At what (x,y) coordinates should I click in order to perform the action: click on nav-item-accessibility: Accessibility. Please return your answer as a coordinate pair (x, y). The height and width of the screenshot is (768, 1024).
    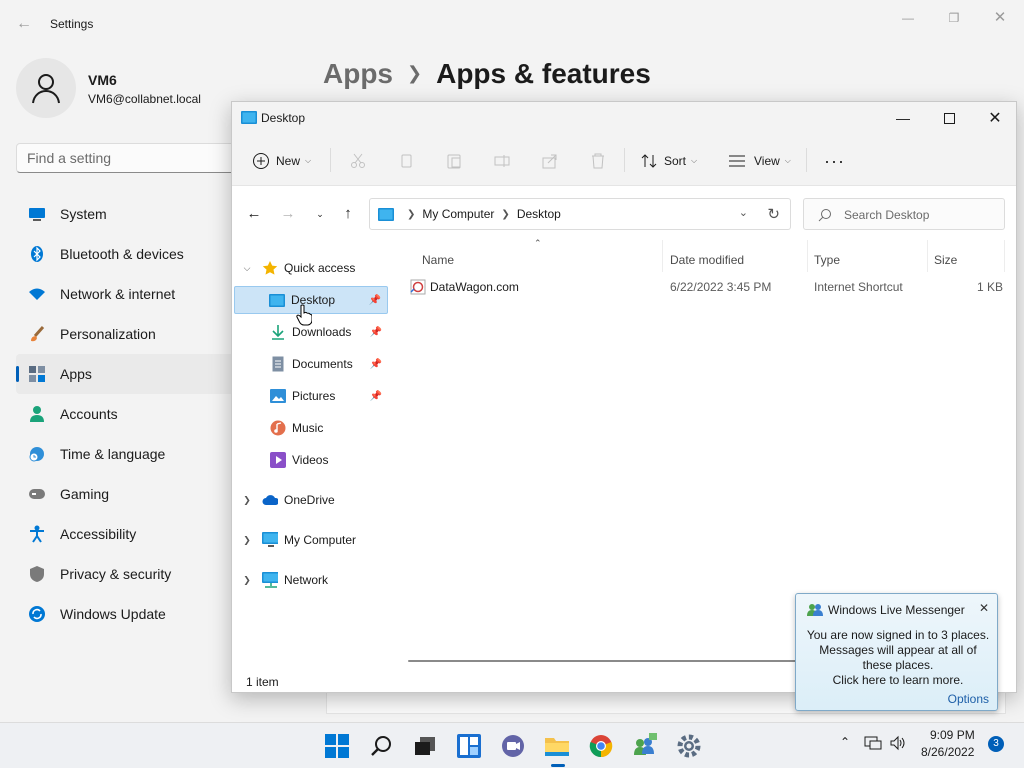
    Looking at the image, I should click on (126, 534).